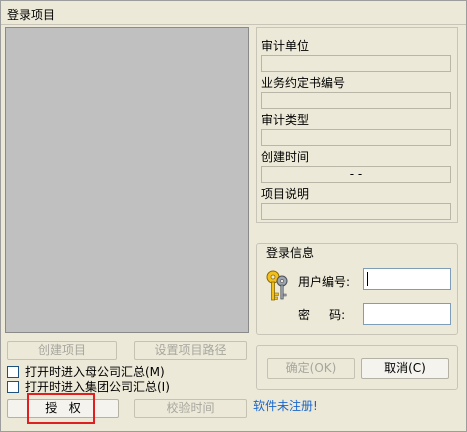  Describe the element at coordinates (290, 252) in the screenshot. I see `login-info-legend: 登录信息` at that location.